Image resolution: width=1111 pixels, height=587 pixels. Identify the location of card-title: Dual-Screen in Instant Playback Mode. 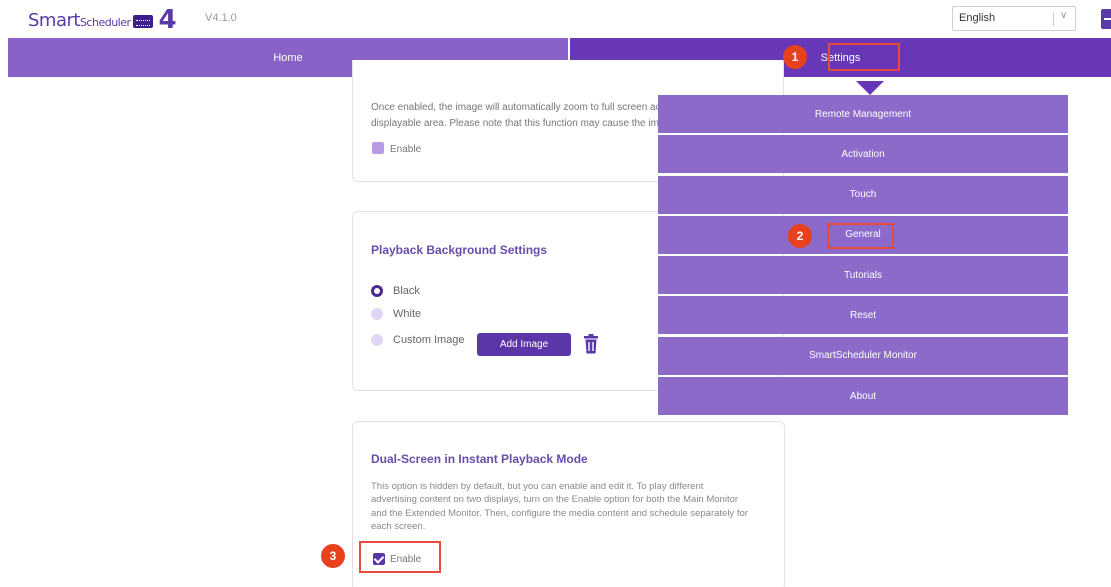
(479, 459).